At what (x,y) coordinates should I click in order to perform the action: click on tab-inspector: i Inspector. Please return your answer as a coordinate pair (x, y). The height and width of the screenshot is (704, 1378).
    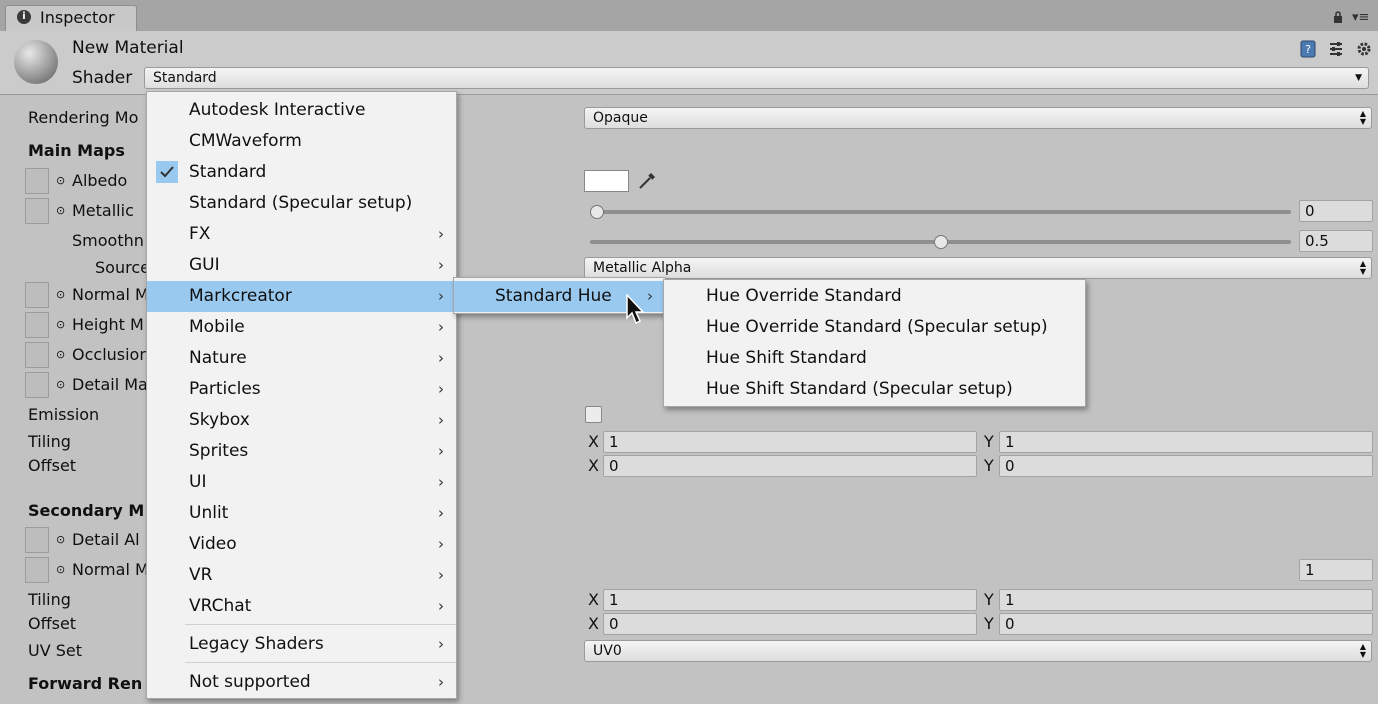
    Looking at the image, I should click on (71, 18).